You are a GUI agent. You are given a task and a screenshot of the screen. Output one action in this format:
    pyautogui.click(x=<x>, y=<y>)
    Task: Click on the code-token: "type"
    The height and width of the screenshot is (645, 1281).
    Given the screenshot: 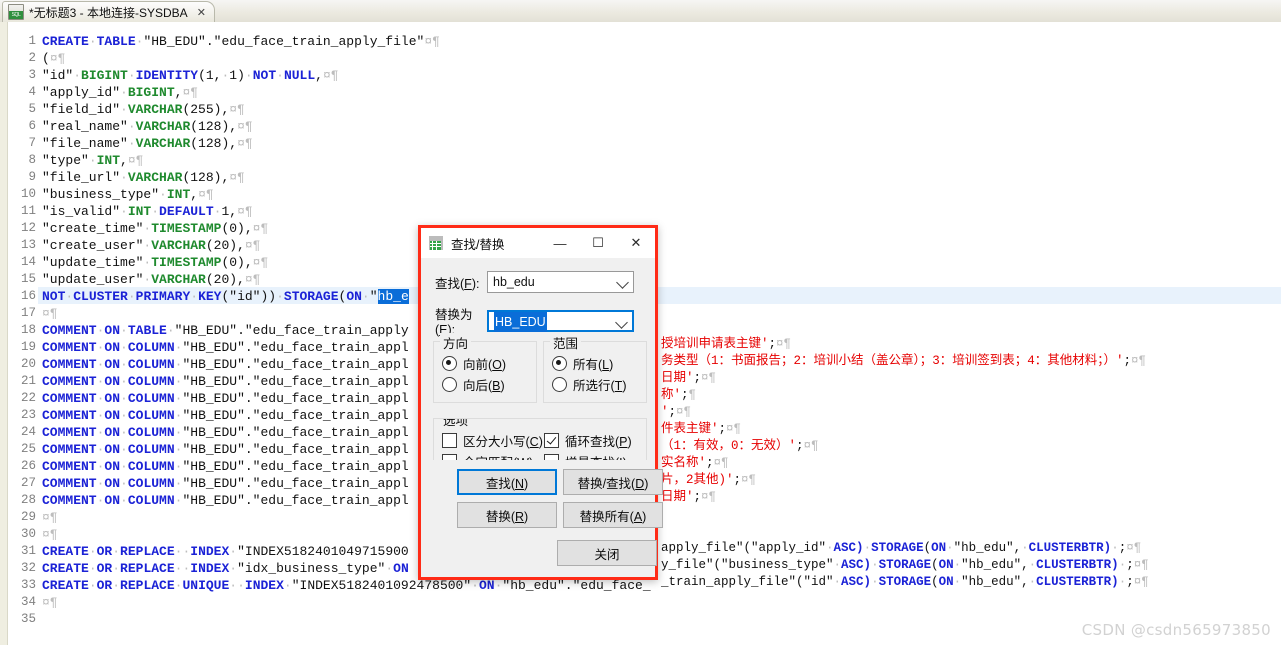 What is the action you would take?
    pyautogui.click(x=65, y=160)
    